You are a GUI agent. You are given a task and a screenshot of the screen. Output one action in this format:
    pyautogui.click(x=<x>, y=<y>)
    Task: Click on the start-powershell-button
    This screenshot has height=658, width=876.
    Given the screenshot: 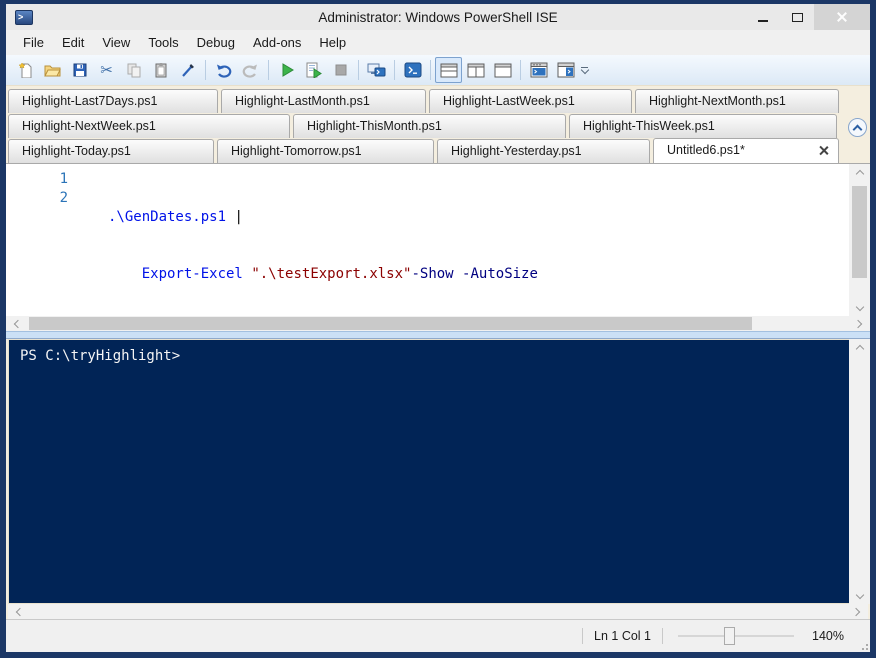 What is the action you would take?
    pyautogui.click(x=412, y=70)
    